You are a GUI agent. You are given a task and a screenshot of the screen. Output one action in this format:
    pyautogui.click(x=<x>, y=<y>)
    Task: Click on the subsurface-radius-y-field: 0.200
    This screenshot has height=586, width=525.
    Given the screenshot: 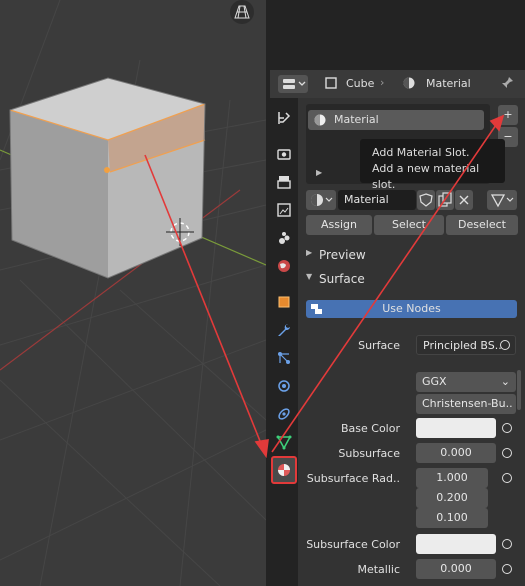 What is the action you would take?
    pyautogui.click(x=452, y=498)
    